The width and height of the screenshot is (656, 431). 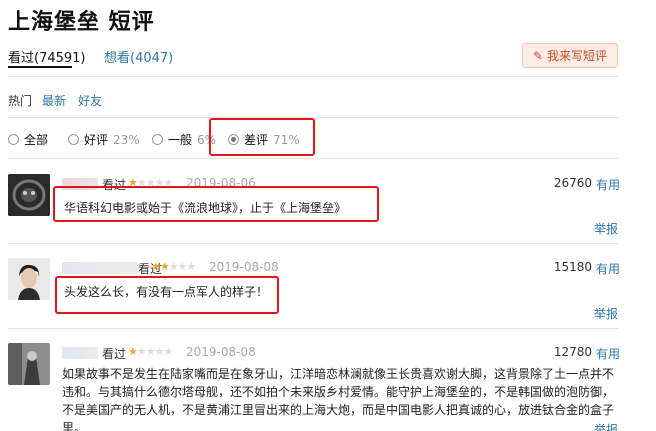 What do you see at coordinates (81, 22) in the screenshot?
I see `page-title: 上海堡垒 短评` at bounding box center [81, 22].